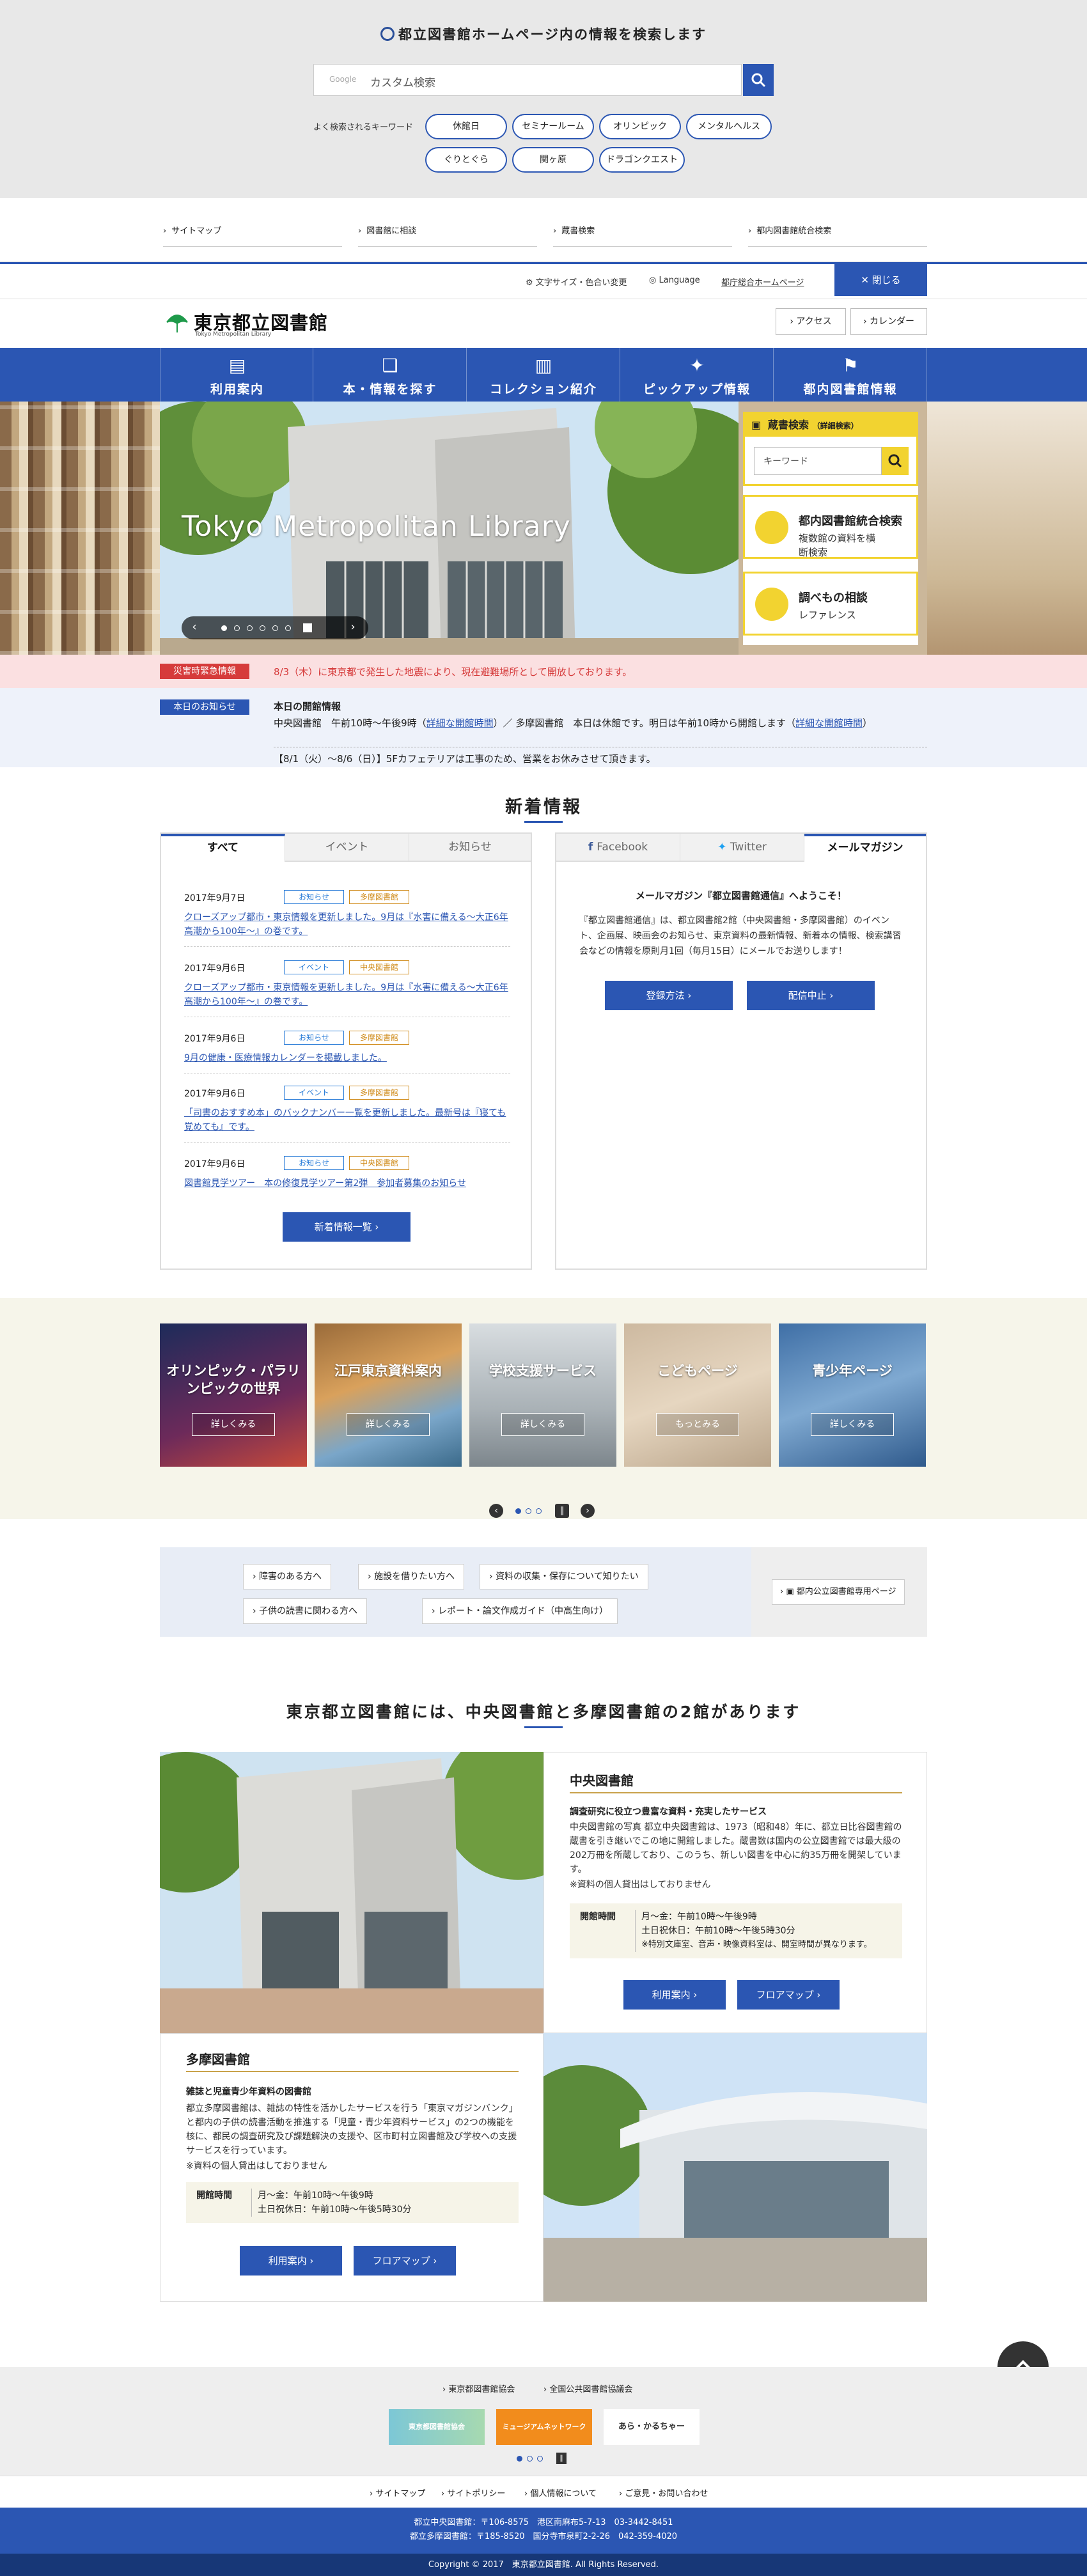 This screenshot has width=1087, height=2576. What do you see at coordinates (405, 2260) in the screenshot?
I see `tama-floormap-button: フロアマップ` at bounding box center [405, 2260].